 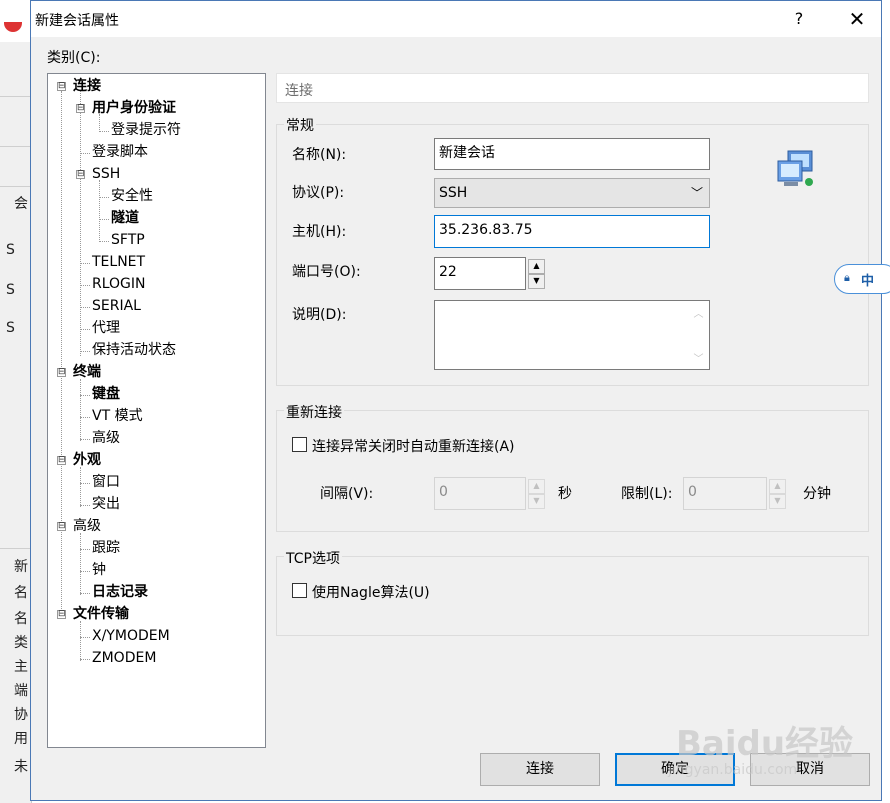 I want to click on tree-item-keepalive: 保持活动状态, so click(x=134, y=350).